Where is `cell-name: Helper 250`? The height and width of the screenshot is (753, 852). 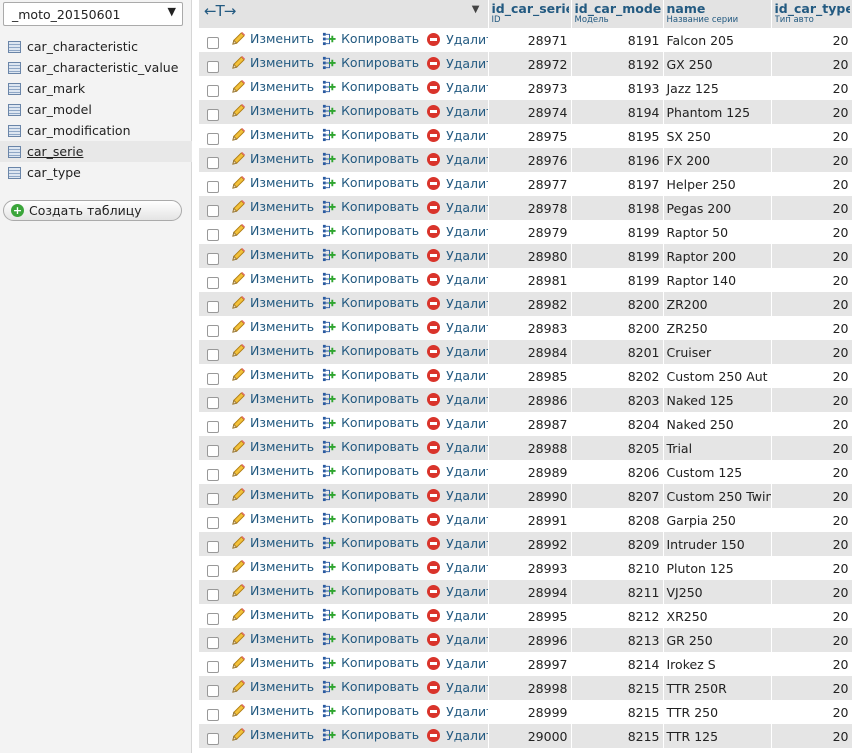 cell-name: Helper 250 is located at coordinates (717, 184).